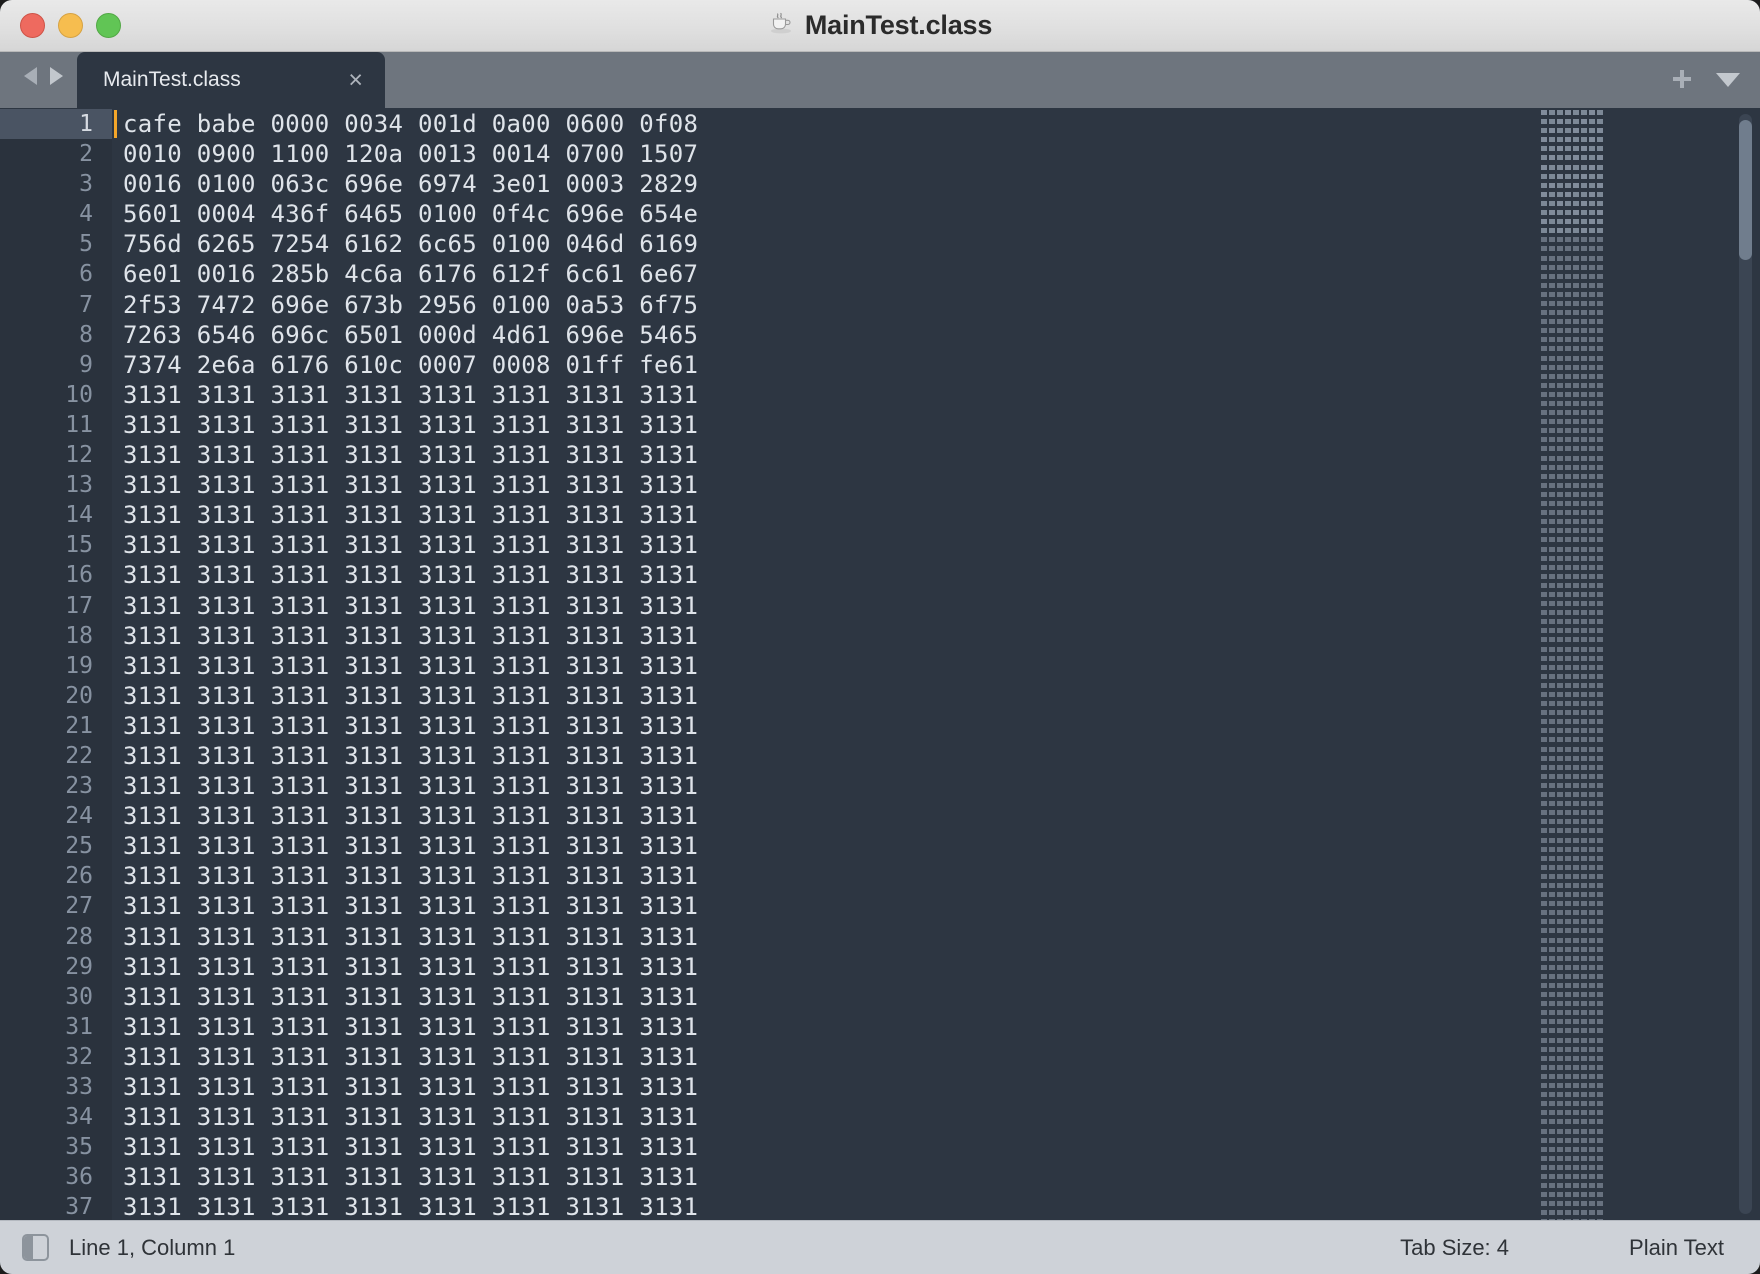 Image resolution: width=1760 pixels, height=1274 pixels. What do you see at coordinates (1454, 1248) in the screenshot?
I see `tab-size-label: Tab Size: 4` at bounding box center [1454, 1248].